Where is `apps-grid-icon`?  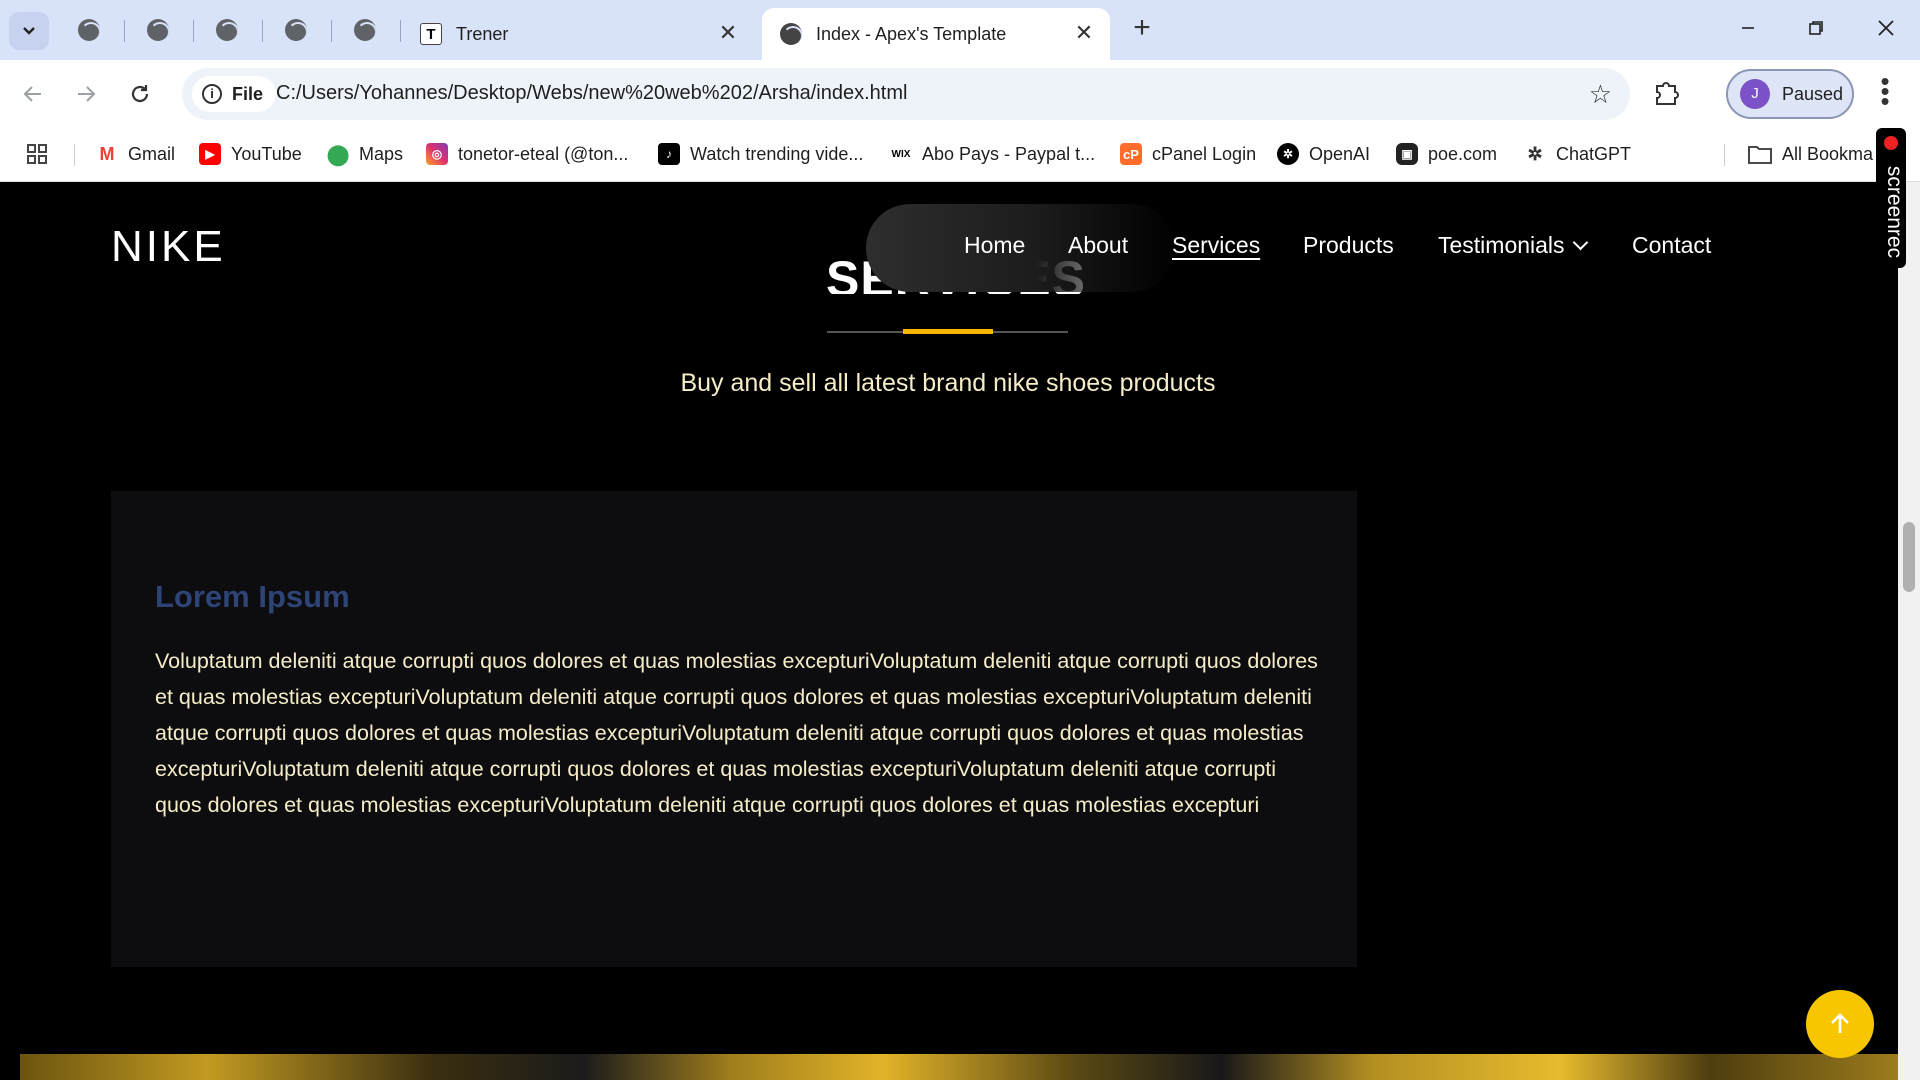 apps-grid-icon is located at coordinates (37, 154).